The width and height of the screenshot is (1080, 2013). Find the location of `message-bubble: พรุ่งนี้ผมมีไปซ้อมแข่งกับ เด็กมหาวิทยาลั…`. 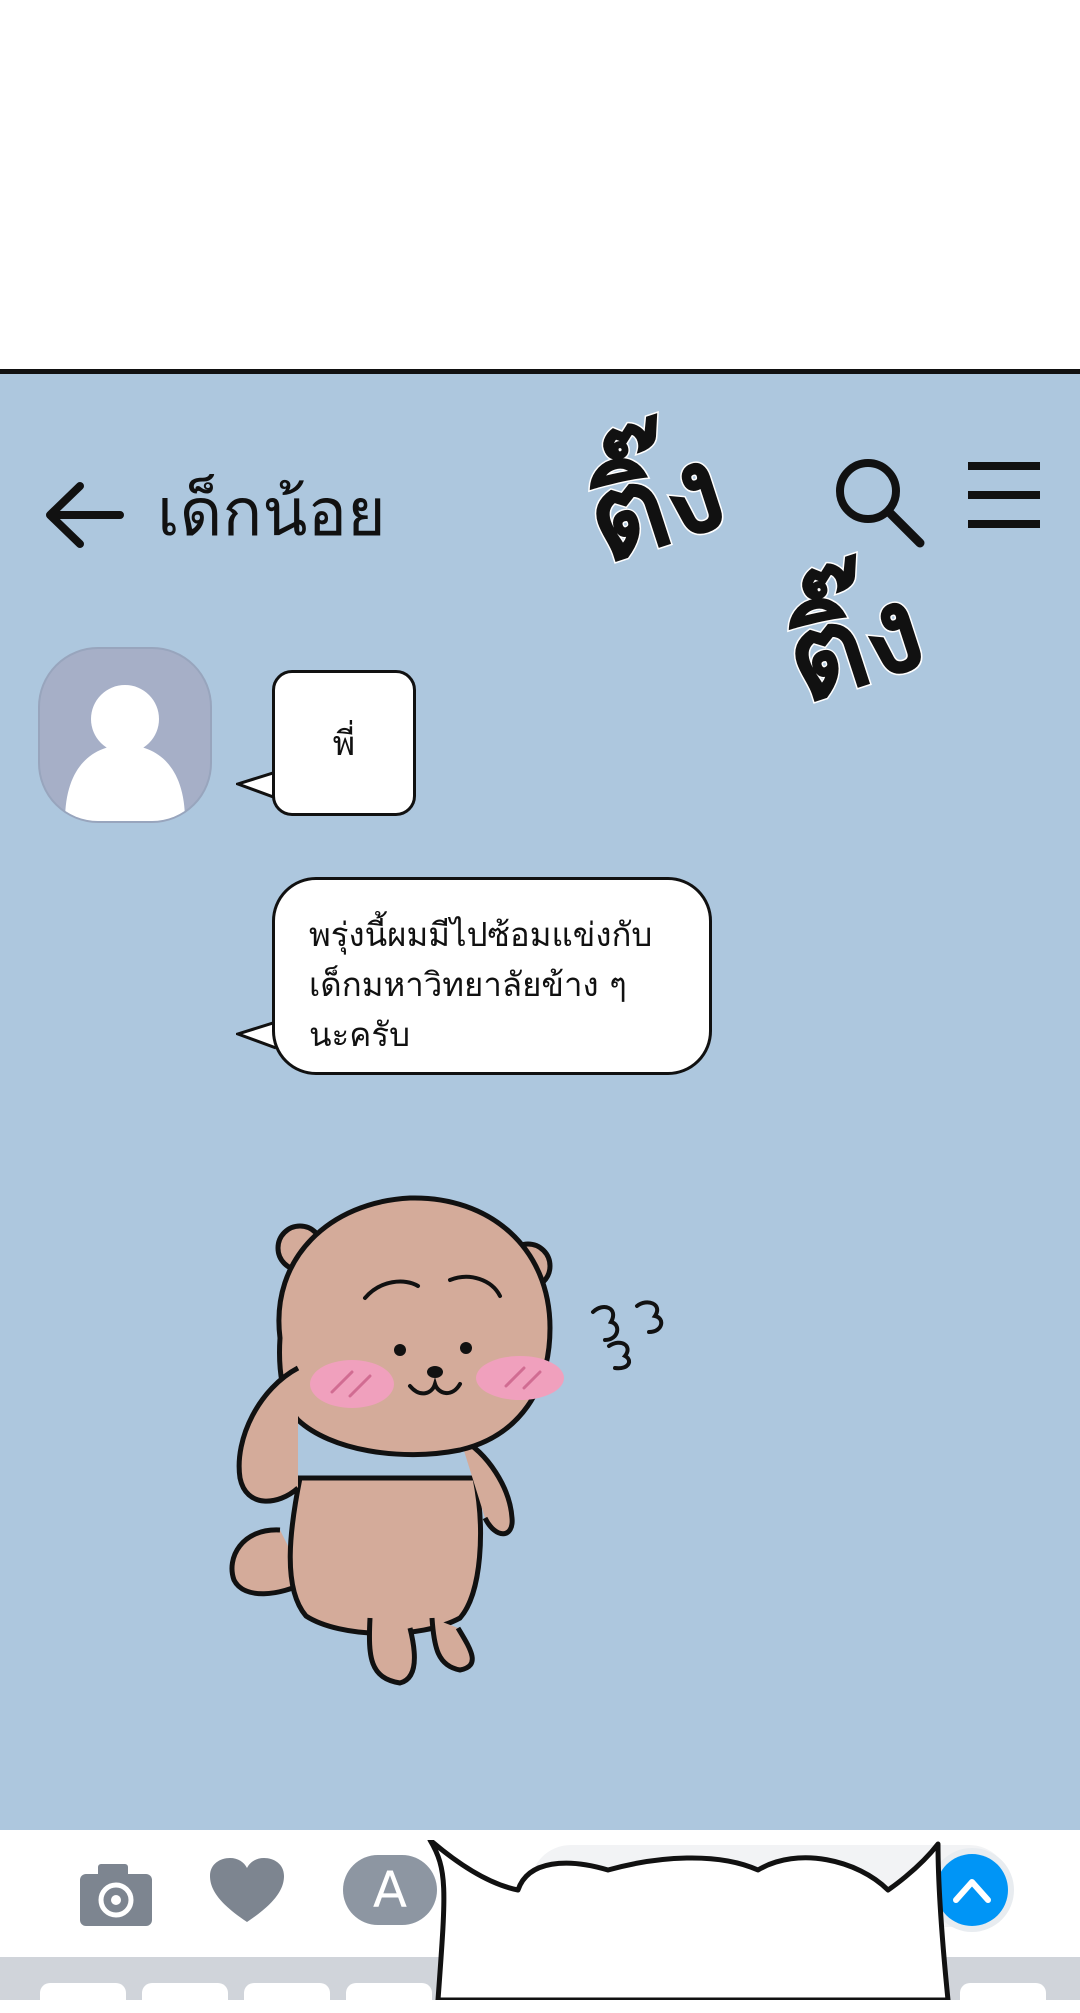

message-bubble: พรุ่งนี้ผมมีไปซ้อมแข่งกับ เด็กมหาวิทยาลั… is located at coordinates (492, 976).